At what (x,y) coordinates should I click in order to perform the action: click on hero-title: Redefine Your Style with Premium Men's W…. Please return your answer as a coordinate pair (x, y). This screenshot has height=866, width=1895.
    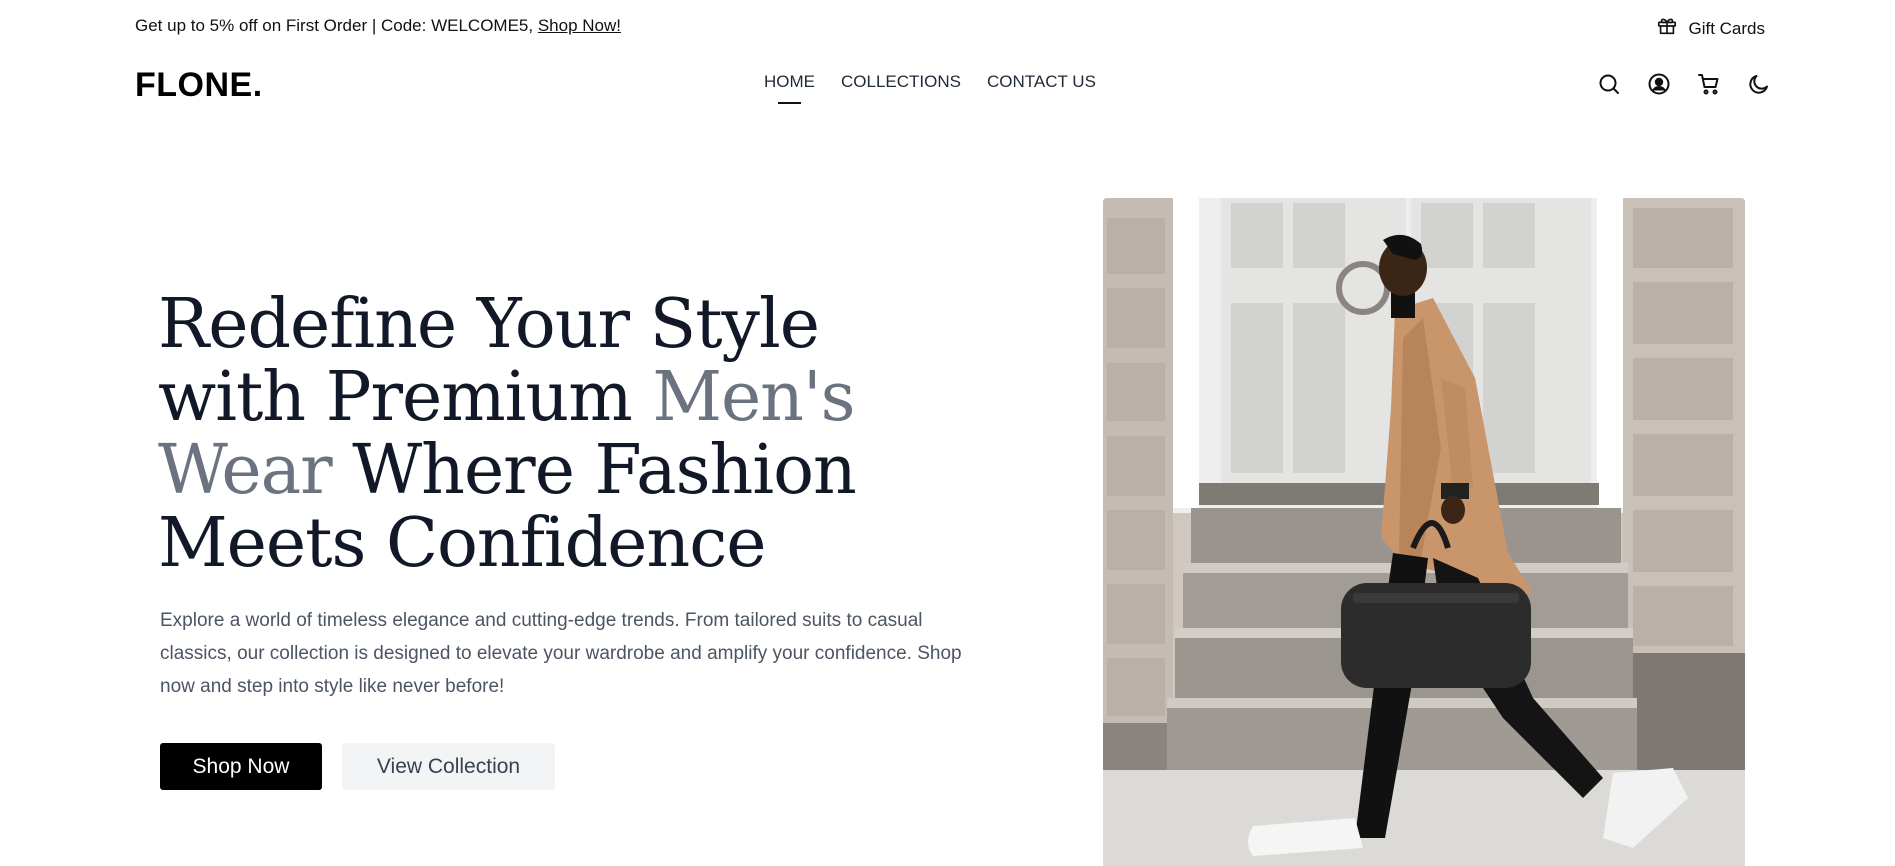
    Looking at the image, I should click on (568, 434).